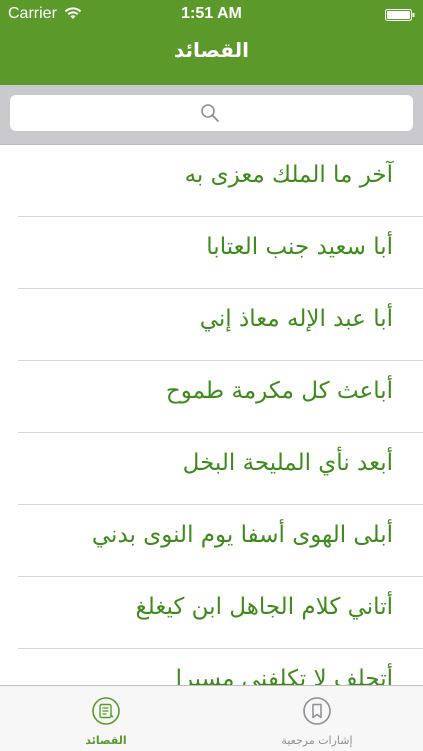 Image resolution: width=423 pixels, height=751 pixels. What do you see at coordinates (400, 15) in the screenshot?
I see `battery-icon` at bounding box center [400, 15].